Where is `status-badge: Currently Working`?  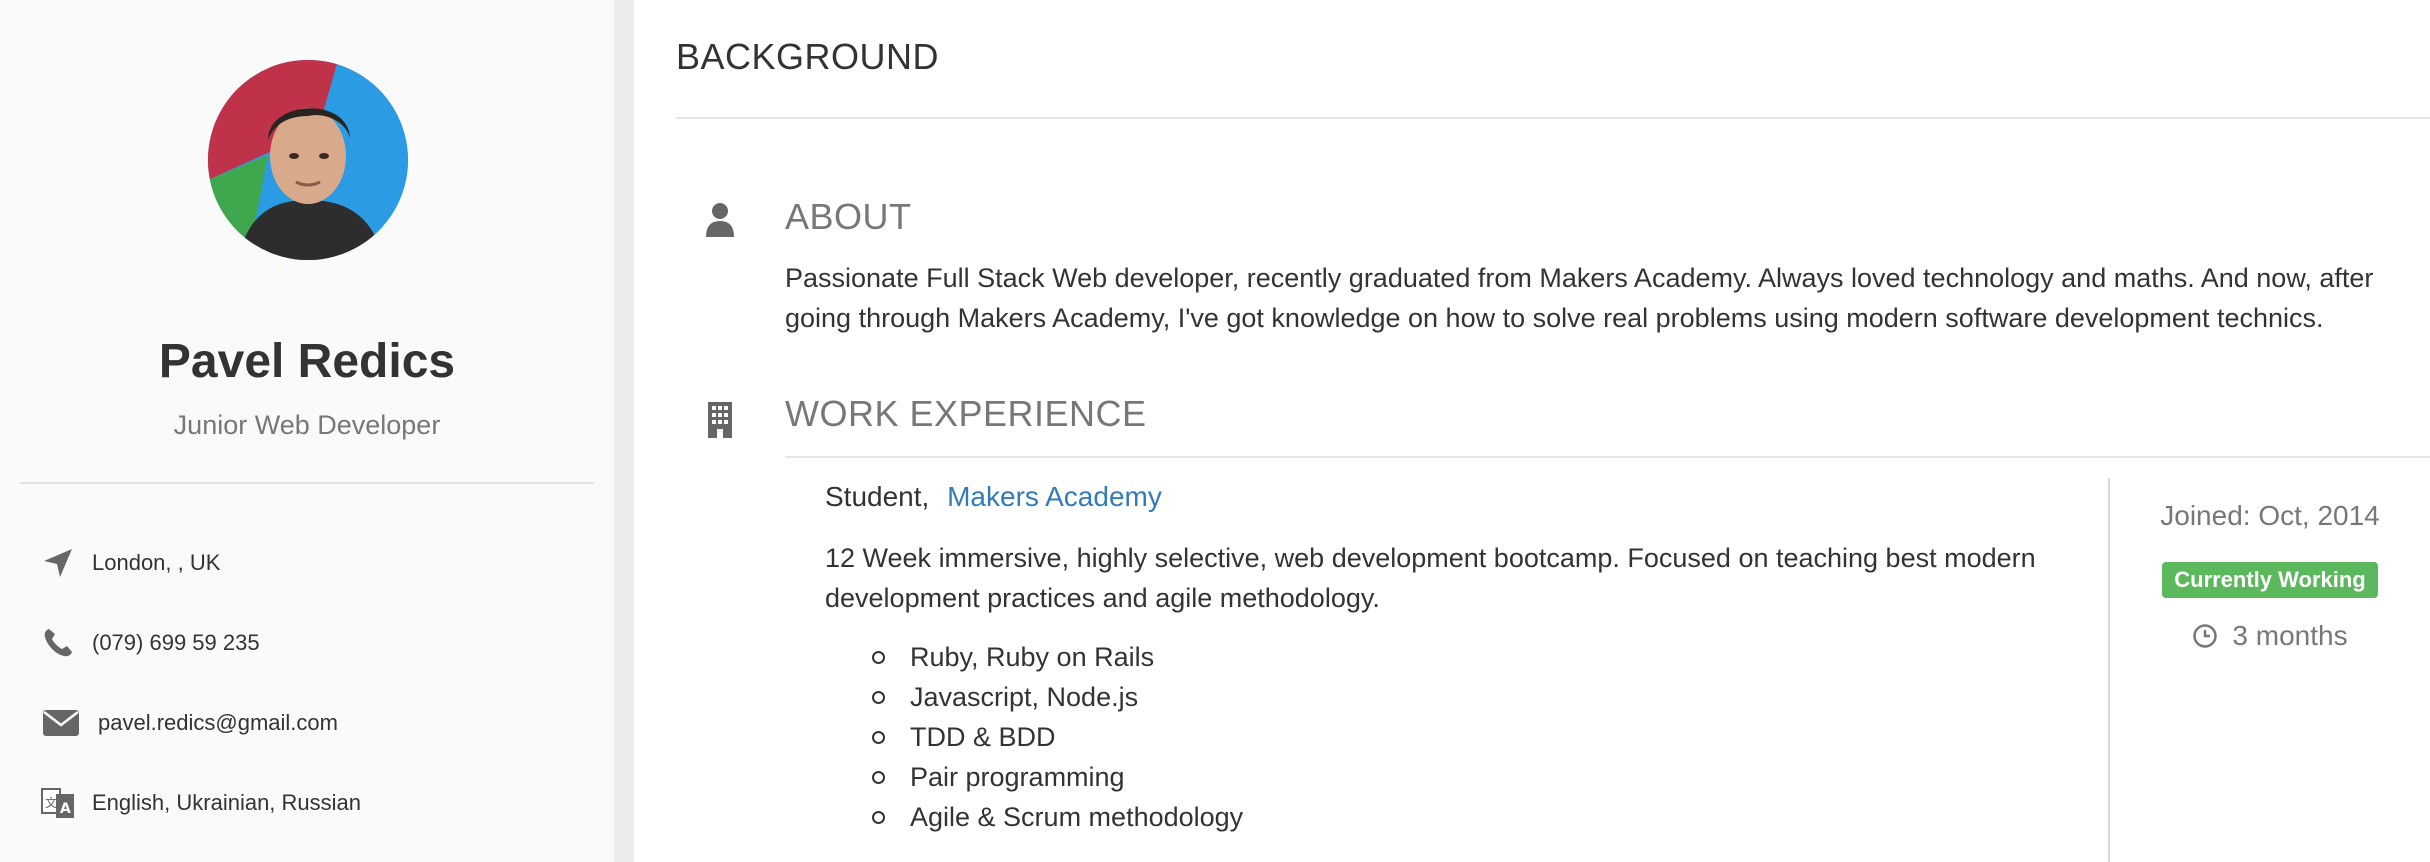
status-badge: Currently Working is located at coordinates (2270, 580).